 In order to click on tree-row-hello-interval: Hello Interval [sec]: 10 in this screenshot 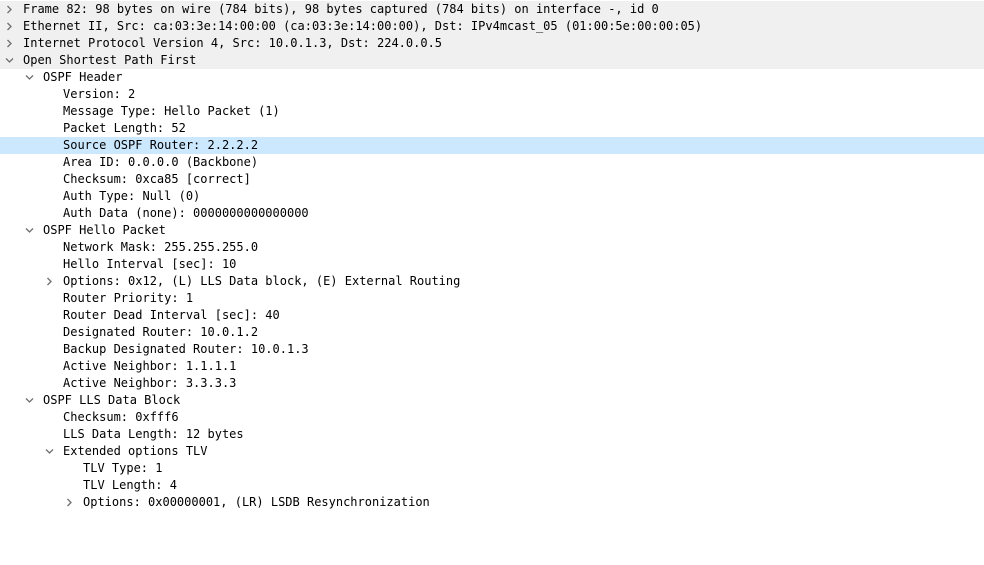, I will do `click(492, 264)`.